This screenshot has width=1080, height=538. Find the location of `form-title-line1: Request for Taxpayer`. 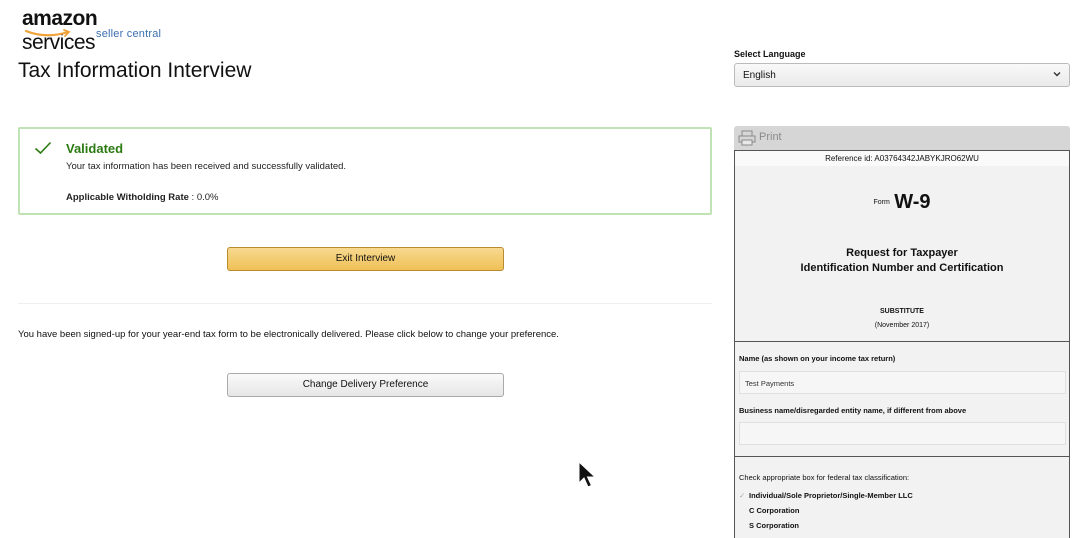

form-title-line1: Request for Taxpayer is located at coordinates (902, 253).